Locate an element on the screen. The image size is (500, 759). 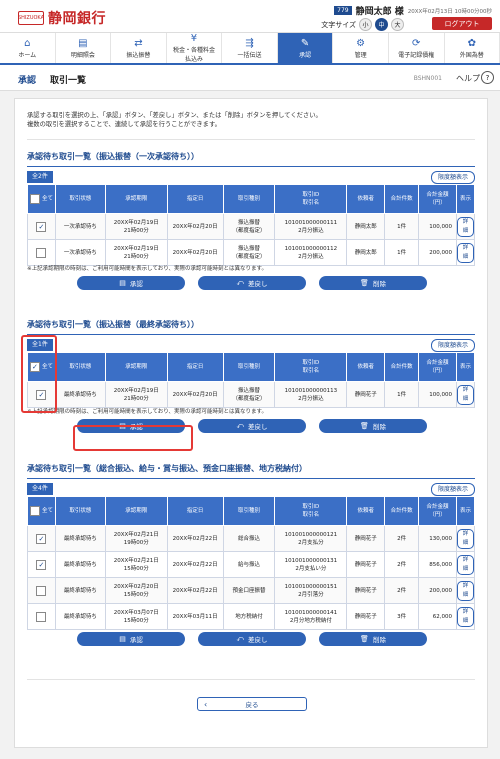
nav-item-forex: ✿ 外国為替 is located at coordinates (472, 48).